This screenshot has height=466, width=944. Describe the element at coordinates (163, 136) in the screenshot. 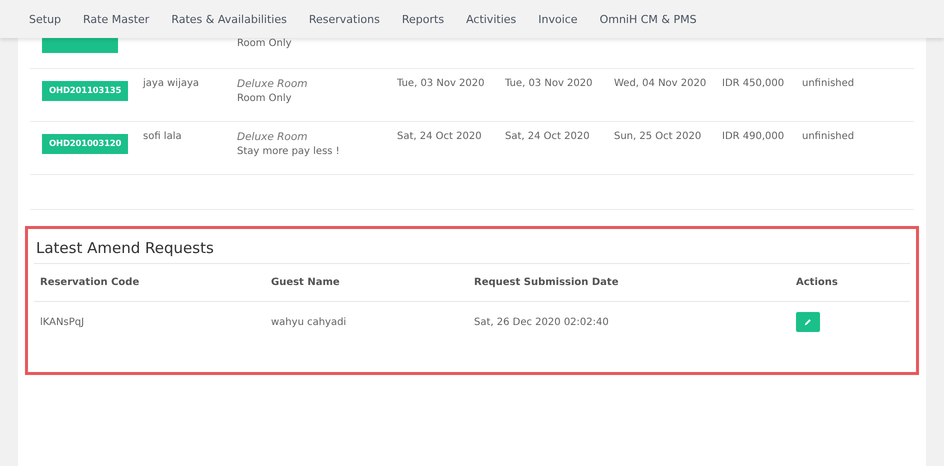

I see `guest-name: sofi lala` at that location.